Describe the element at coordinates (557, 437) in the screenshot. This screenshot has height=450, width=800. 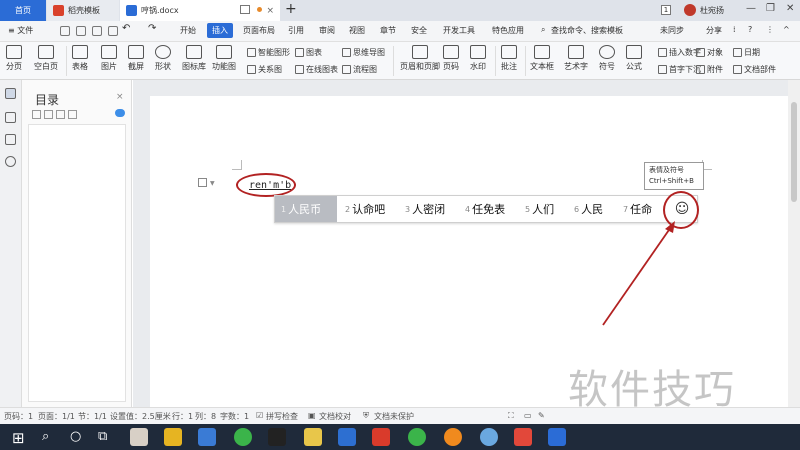
I see `wps-icon` at that location.